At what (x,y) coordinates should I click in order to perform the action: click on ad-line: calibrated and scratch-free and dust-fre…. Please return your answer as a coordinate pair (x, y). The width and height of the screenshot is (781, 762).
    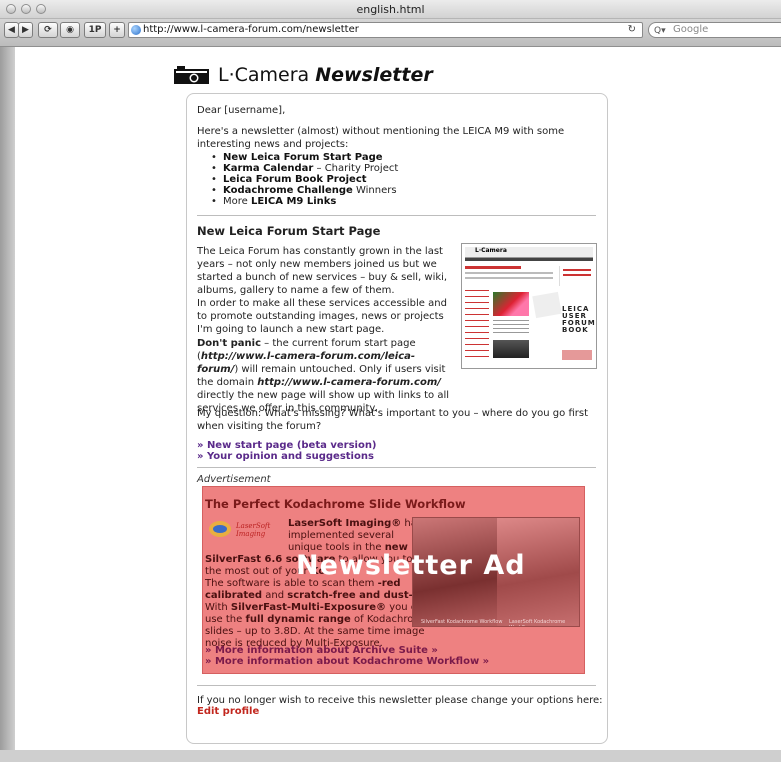
    Looking at the image, I should click on (322, 595).